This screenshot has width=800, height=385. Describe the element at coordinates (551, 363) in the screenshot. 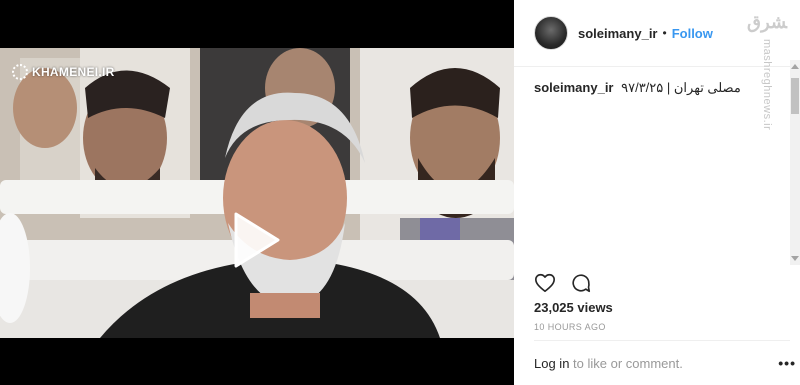

I see `login-link: Log in` at that location.